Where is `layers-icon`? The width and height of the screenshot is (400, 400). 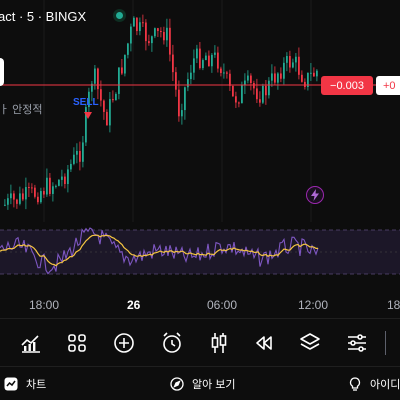 layers-icon is located at coordinates (310, 343).